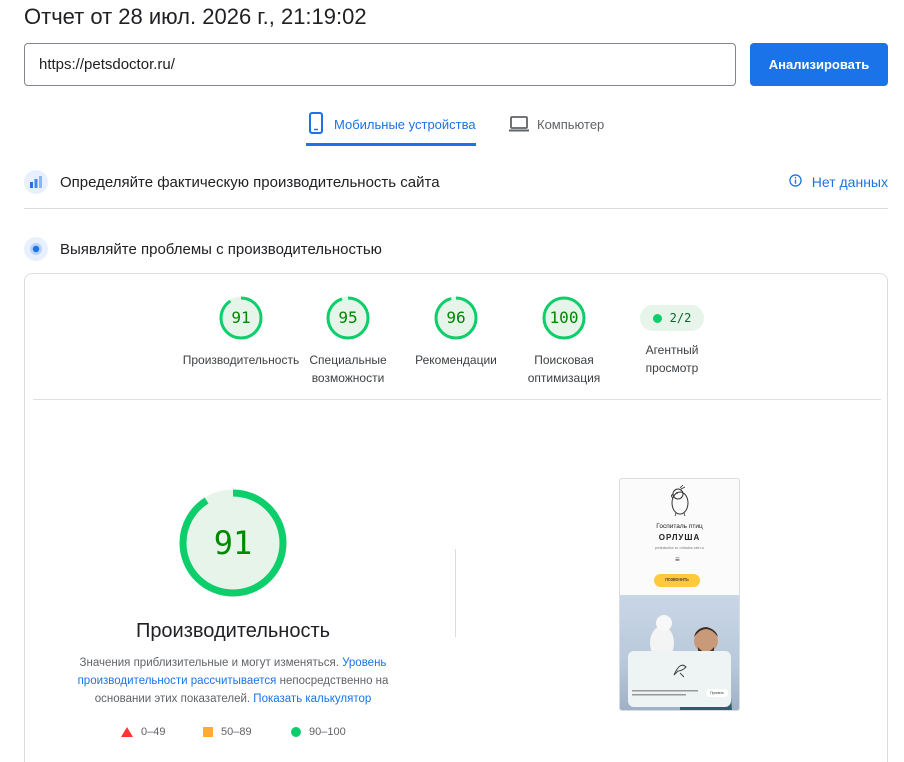  I want to click on screenshot-line1: Госпиталь птиц, so click(679, 526).